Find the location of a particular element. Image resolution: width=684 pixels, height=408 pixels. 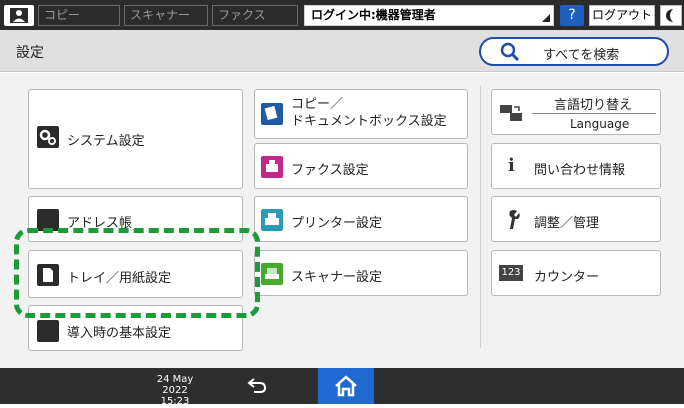

language-label-top: 言語切り替え is located at coordinates (593, 105).